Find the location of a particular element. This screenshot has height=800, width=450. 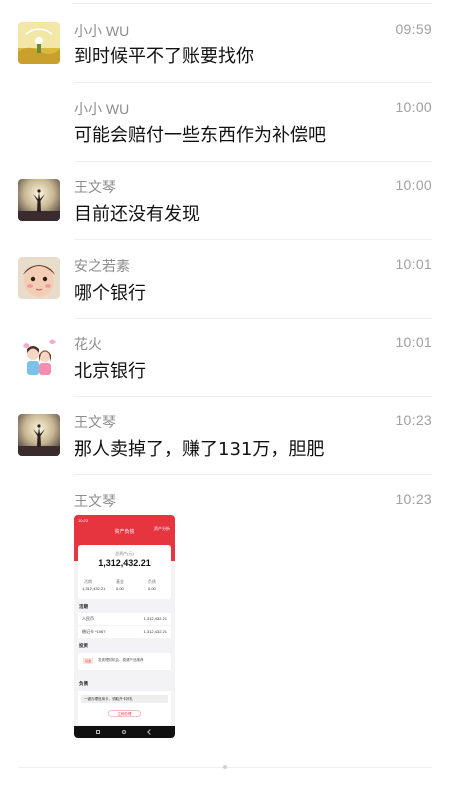

screenshot-invest-text: 发现理财机会，稳健产品推荐 is located at coordinates (121, 660).